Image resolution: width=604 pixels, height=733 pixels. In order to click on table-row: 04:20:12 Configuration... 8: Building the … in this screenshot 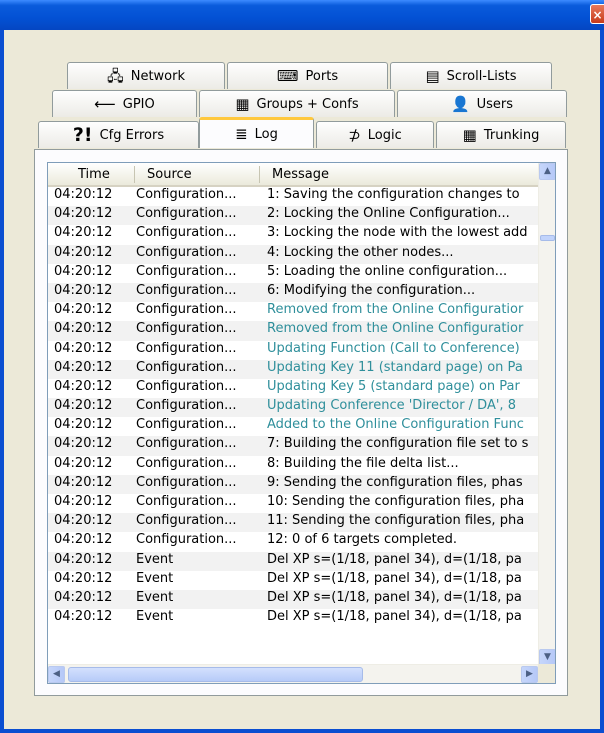, I will do `click(293, 465)`.